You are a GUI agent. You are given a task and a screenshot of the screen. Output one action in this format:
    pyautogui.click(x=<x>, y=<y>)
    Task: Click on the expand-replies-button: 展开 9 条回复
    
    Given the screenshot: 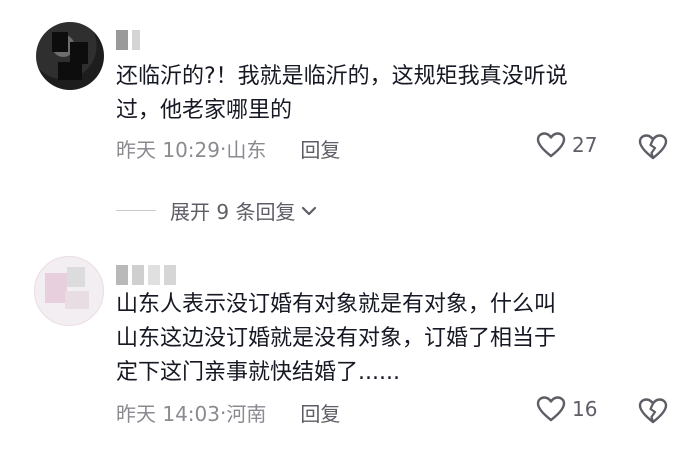 What is the action you would take?
    pyautogui.click(x=216, y=210)
    